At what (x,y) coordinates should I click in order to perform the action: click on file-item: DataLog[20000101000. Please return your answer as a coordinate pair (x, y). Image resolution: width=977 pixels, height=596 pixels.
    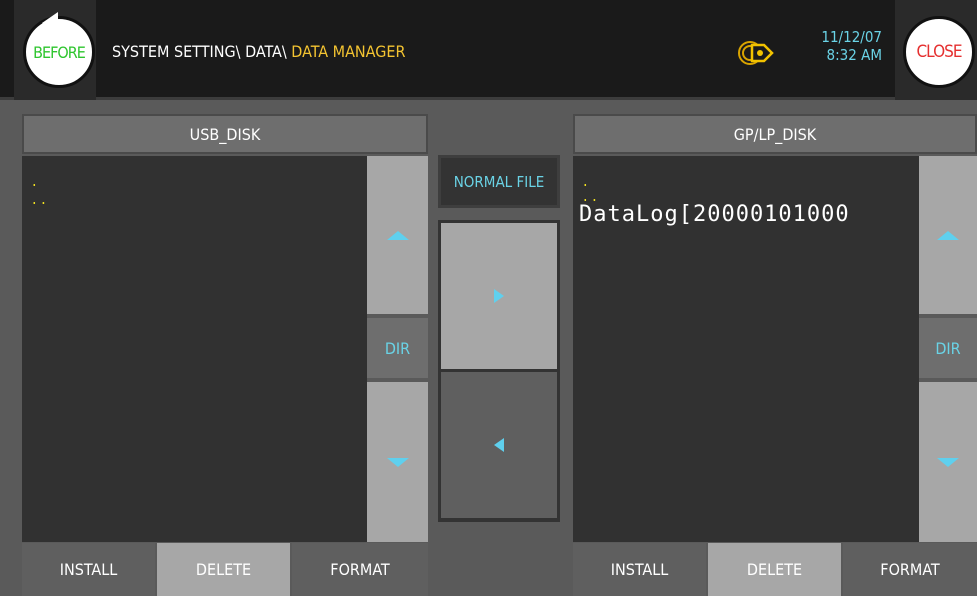
    Looking at the image, I should click on (746, 214).